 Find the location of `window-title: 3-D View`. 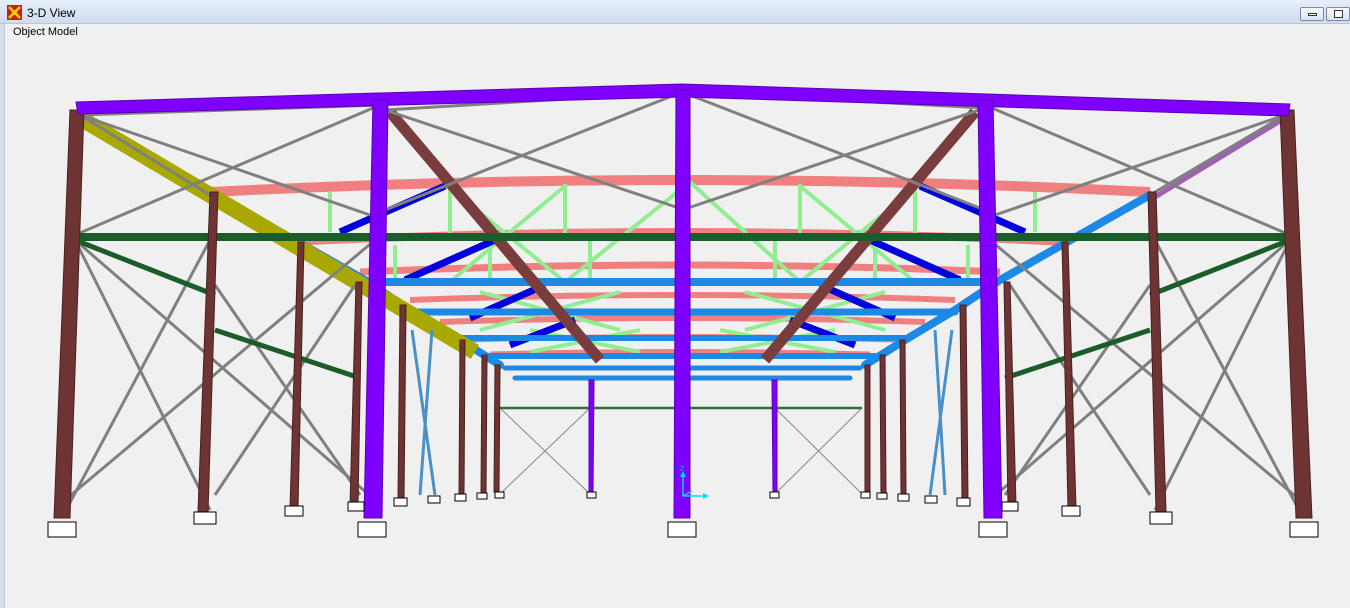

window-title: 3-D View is located at coordinates (51, 13).